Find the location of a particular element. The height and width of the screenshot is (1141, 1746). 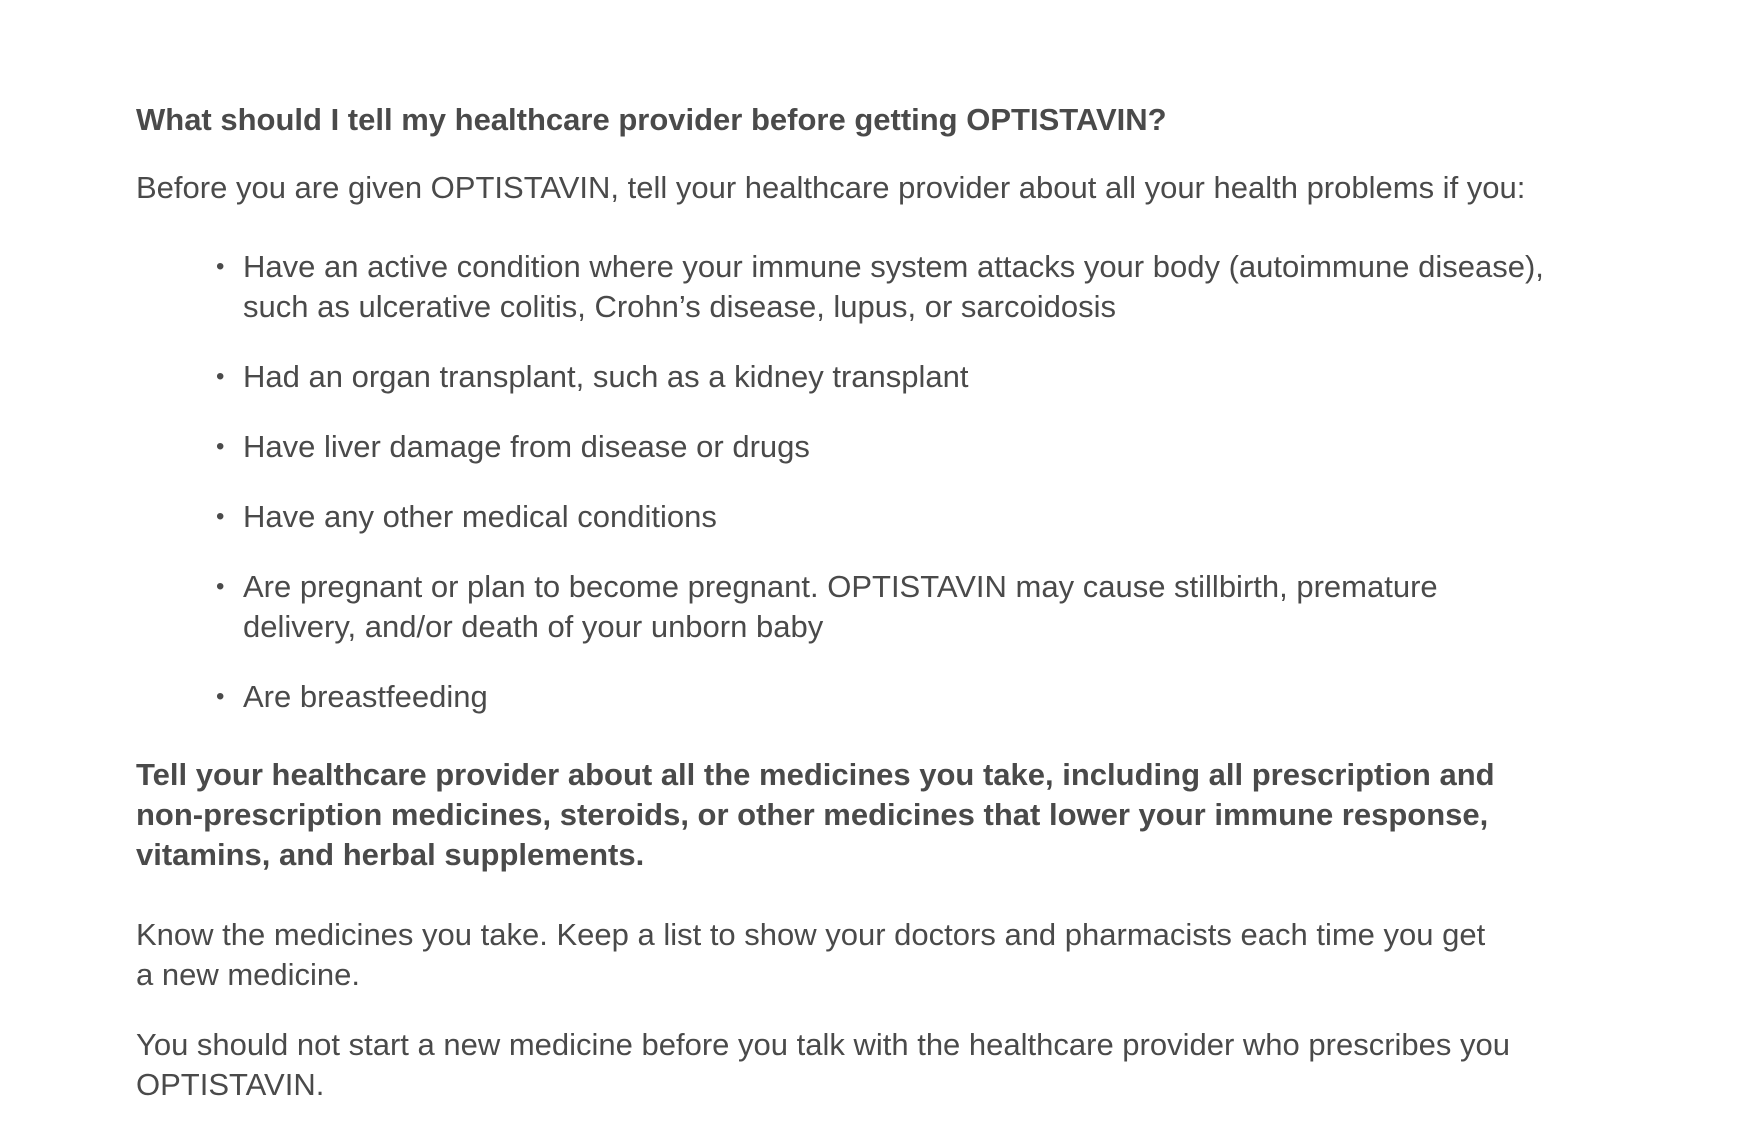

list-item-text: Are breastfeeding is located at coordinates (365, 696).